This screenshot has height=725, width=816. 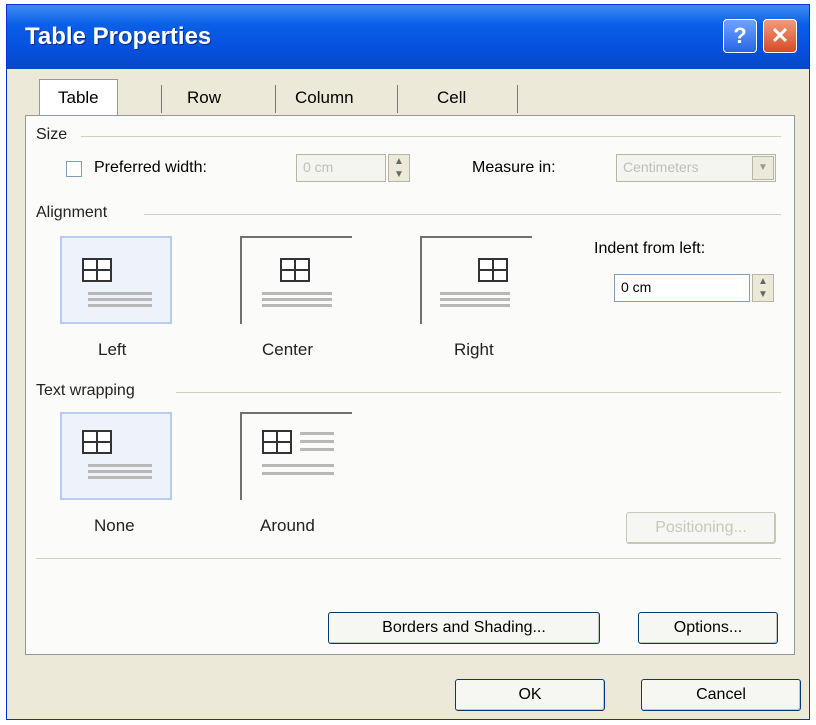 I want to click on alignment-section-label: Alignment, so click(x=72, y=212).